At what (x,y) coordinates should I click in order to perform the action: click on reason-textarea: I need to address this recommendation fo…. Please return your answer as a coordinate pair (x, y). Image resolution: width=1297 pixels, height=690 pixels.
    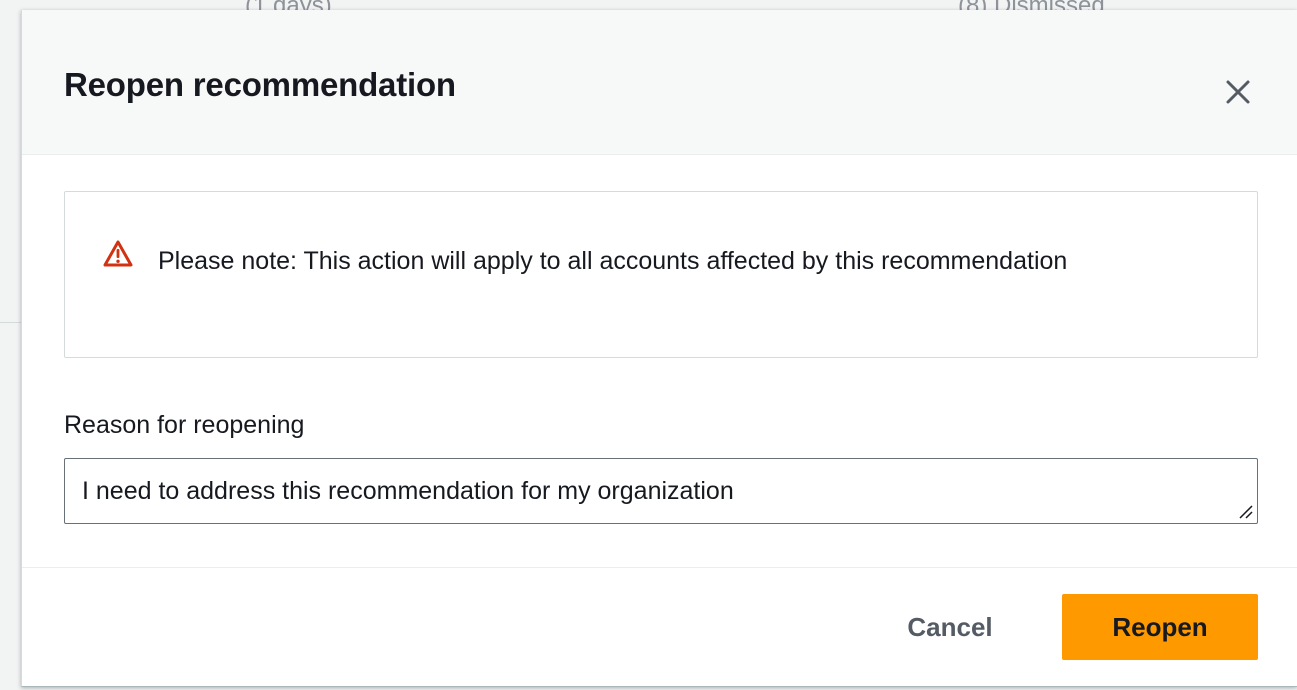
    Looking at the image, I should click on (661, 491).